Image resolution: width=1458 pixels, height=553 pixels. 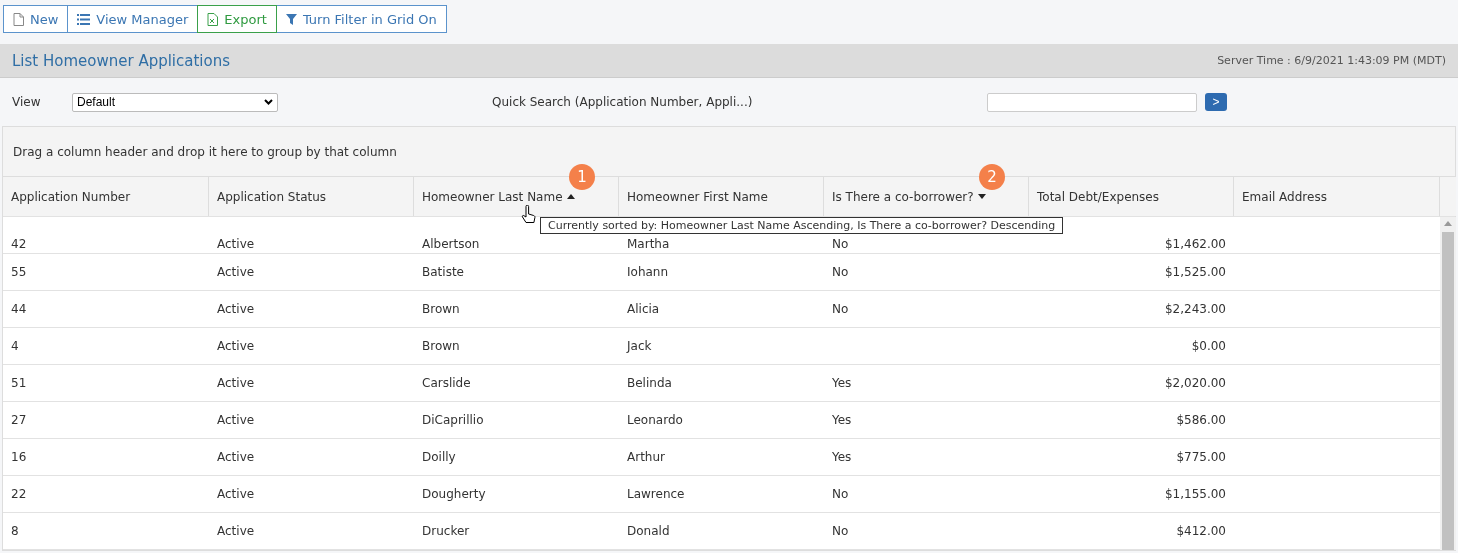 What do you see at coordinates (1448, 223) in the screenshot?
I see `scroll-up-icon` at bounding box center [1448, 223].